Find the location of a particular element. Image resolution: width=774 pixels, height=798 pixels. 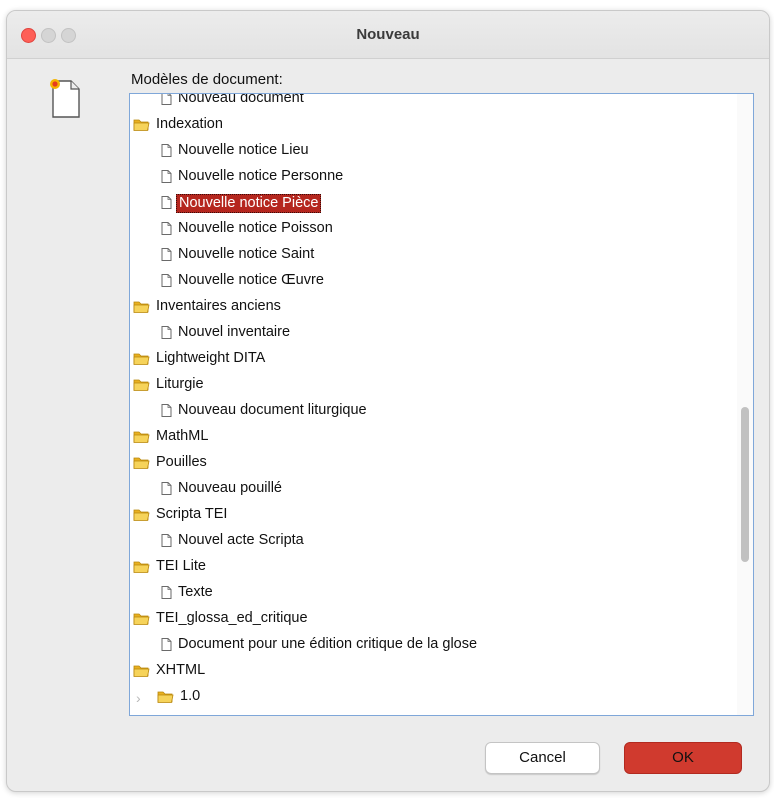

tree-row-label: Nouvelle notice Personne is located at coordinates (261, 176).